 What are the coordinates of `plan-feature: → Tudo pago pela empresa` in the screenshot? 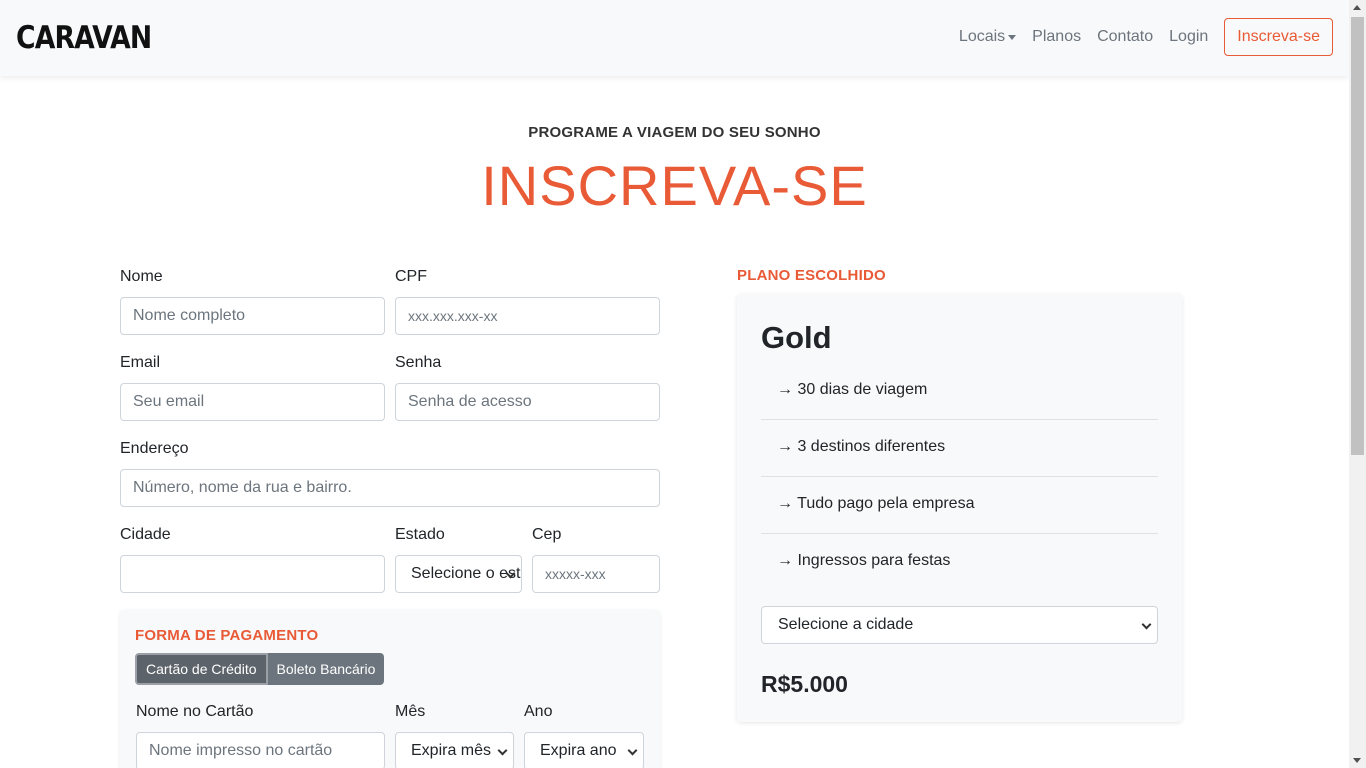 It's located at (959, 505).